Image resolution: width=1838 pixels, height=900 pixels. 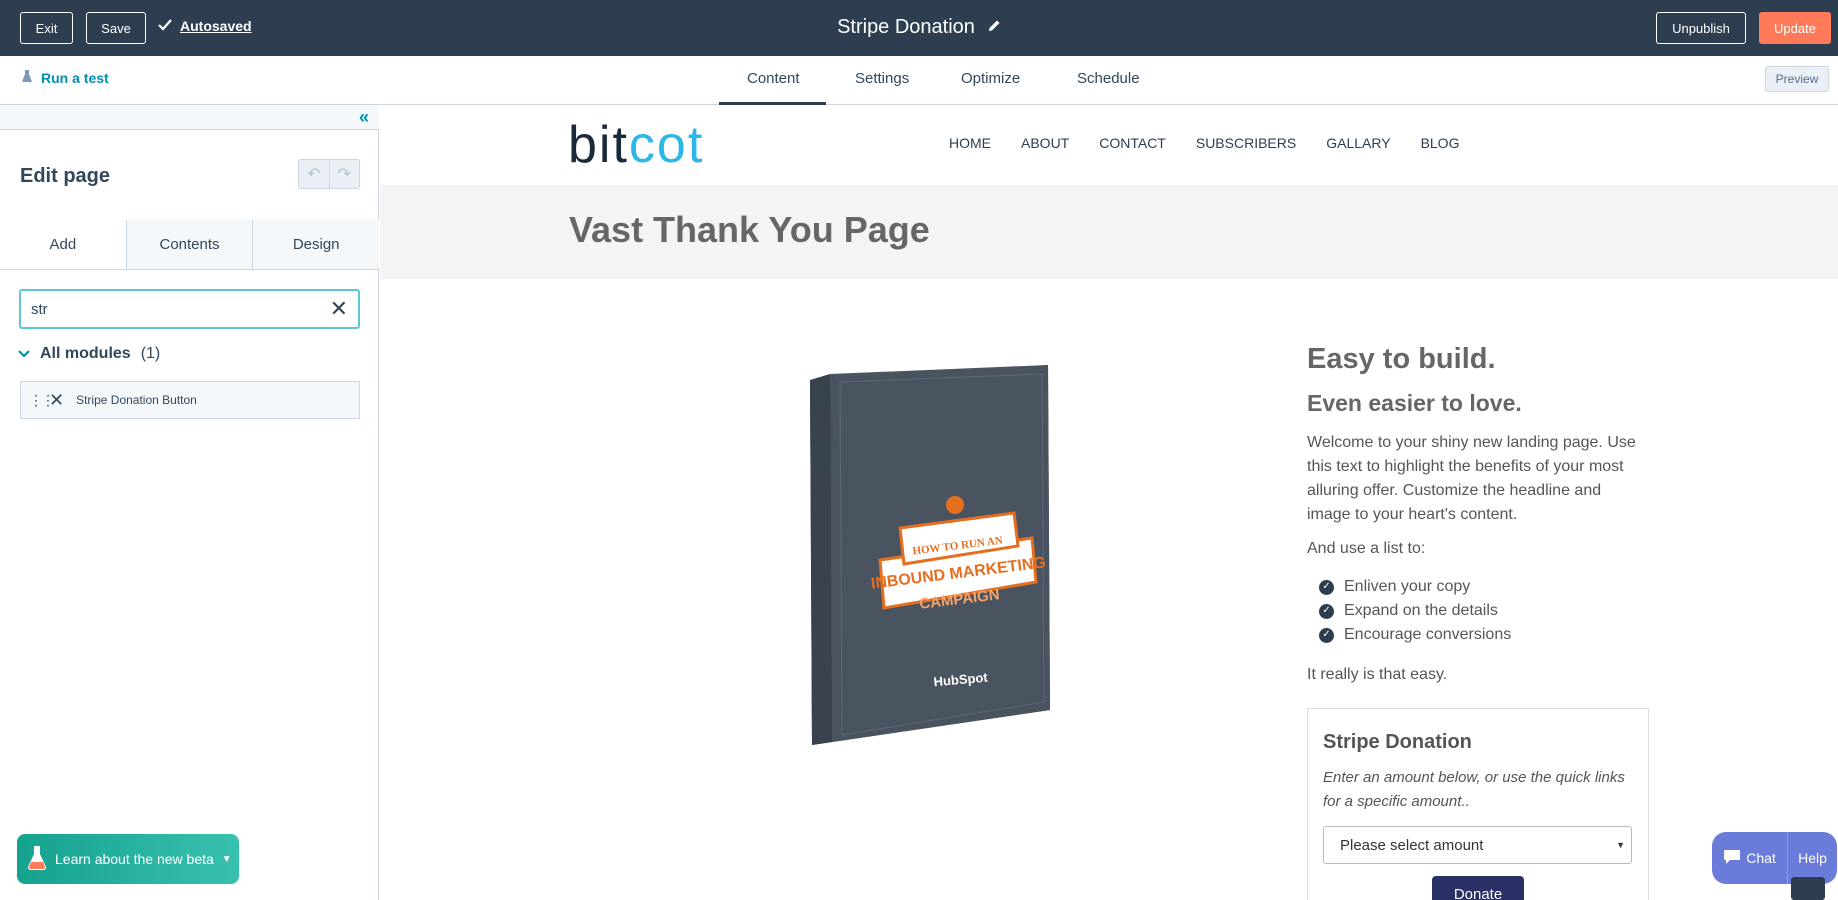 I want to click on list-item-text: Enliven your copy, so click(x=1407, y=586).